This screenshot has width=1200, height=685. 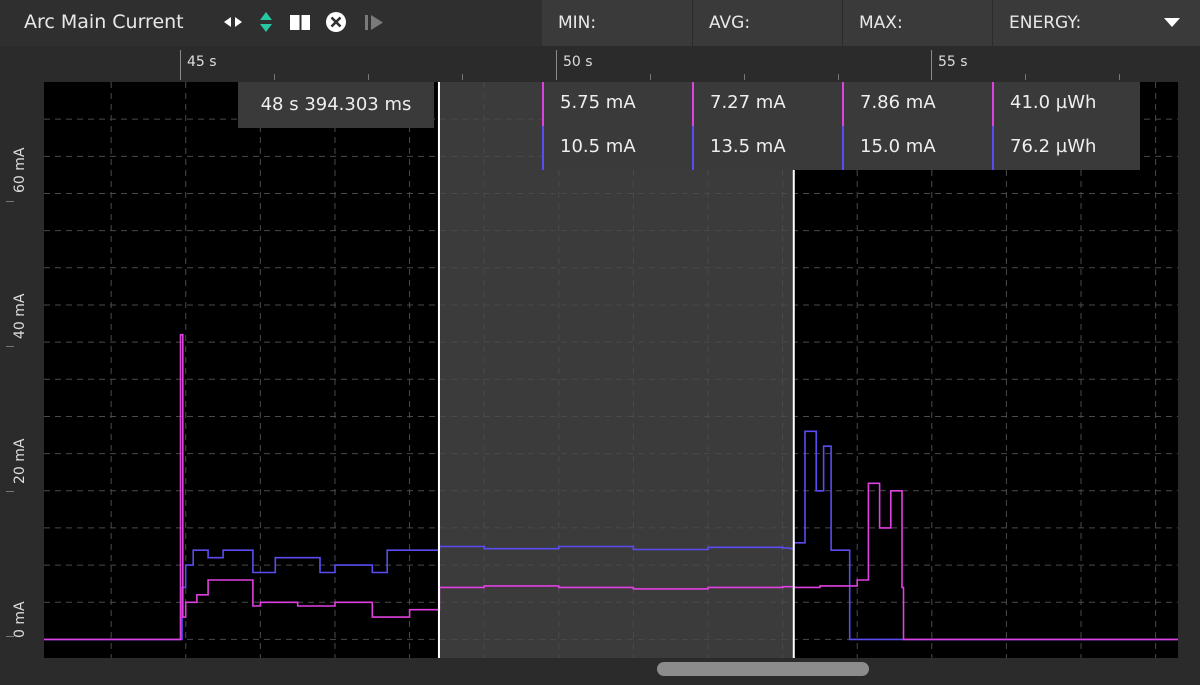 What do you see at coordinates (1172, 22) in the screenshot?
I see `chevron-down-icon` at bounding box center [1172, 22].